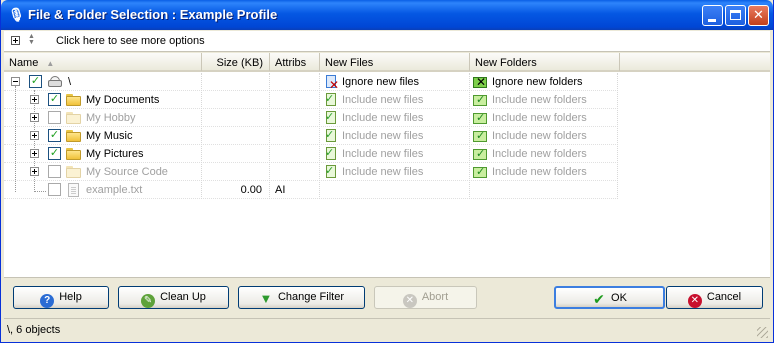  I want to click on row-name: My Music, so click(109, 136).